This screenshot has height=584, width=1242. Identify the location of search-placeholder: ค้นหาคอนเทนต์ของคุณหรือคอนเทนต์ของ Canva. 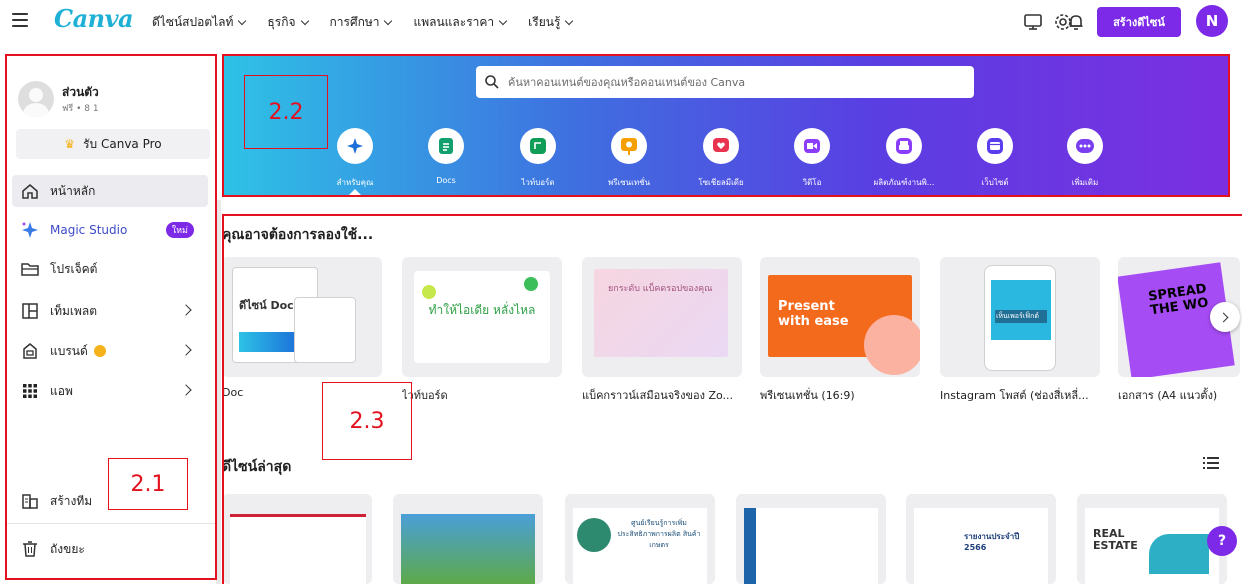
(627, 82).